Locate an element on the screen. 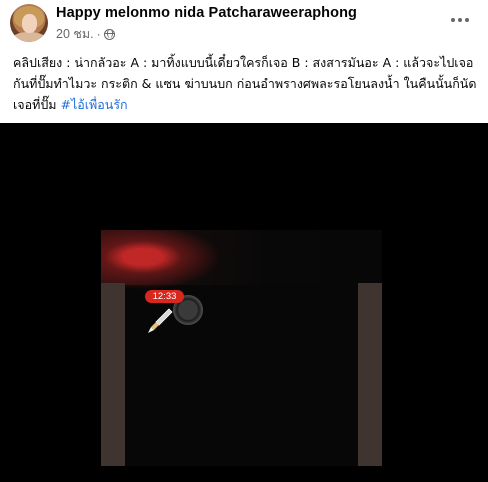 This screenshot has height=482, width=488. hashtag-link: #ไอ้เพื่อนรัก is located at coordinates (94, 104).